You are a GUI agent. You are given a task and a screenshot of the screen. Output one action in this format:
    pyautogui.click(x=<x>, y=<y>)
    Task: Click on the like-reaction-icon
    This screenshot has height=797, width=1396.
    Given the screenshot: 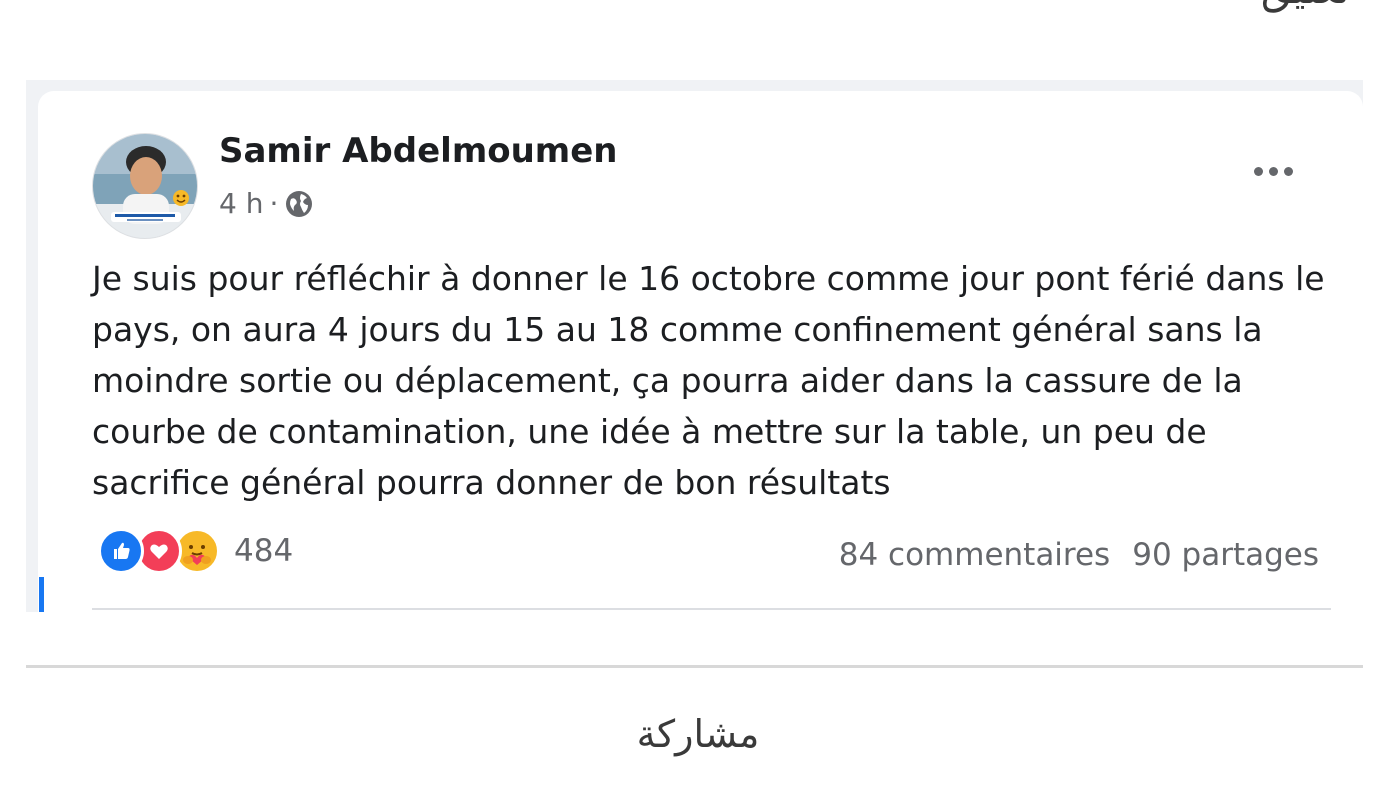 What is the action you would take?
    pyautogui.click(x=121, y=551)
    